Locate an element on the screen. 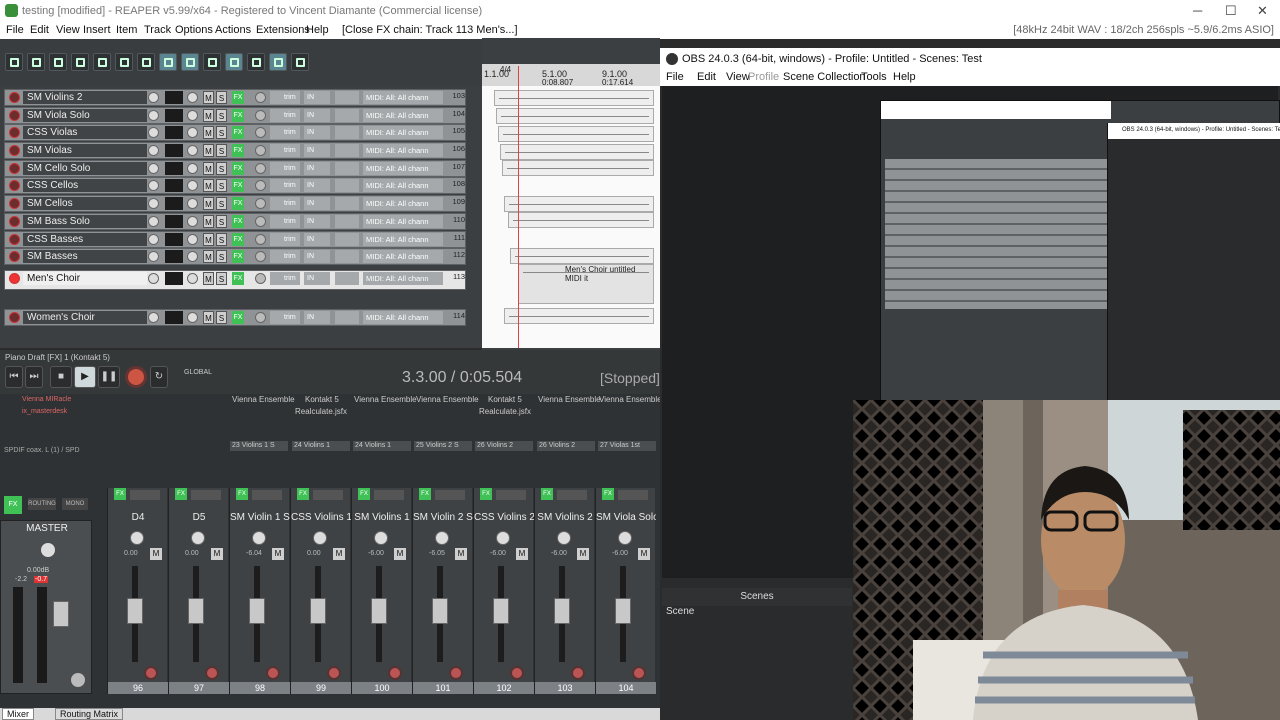 The width and height of the screenshot is (1280, 720). mens-choir-midi-item: Men's Choir untitled MIDI it is located at coordinates (586, 284).